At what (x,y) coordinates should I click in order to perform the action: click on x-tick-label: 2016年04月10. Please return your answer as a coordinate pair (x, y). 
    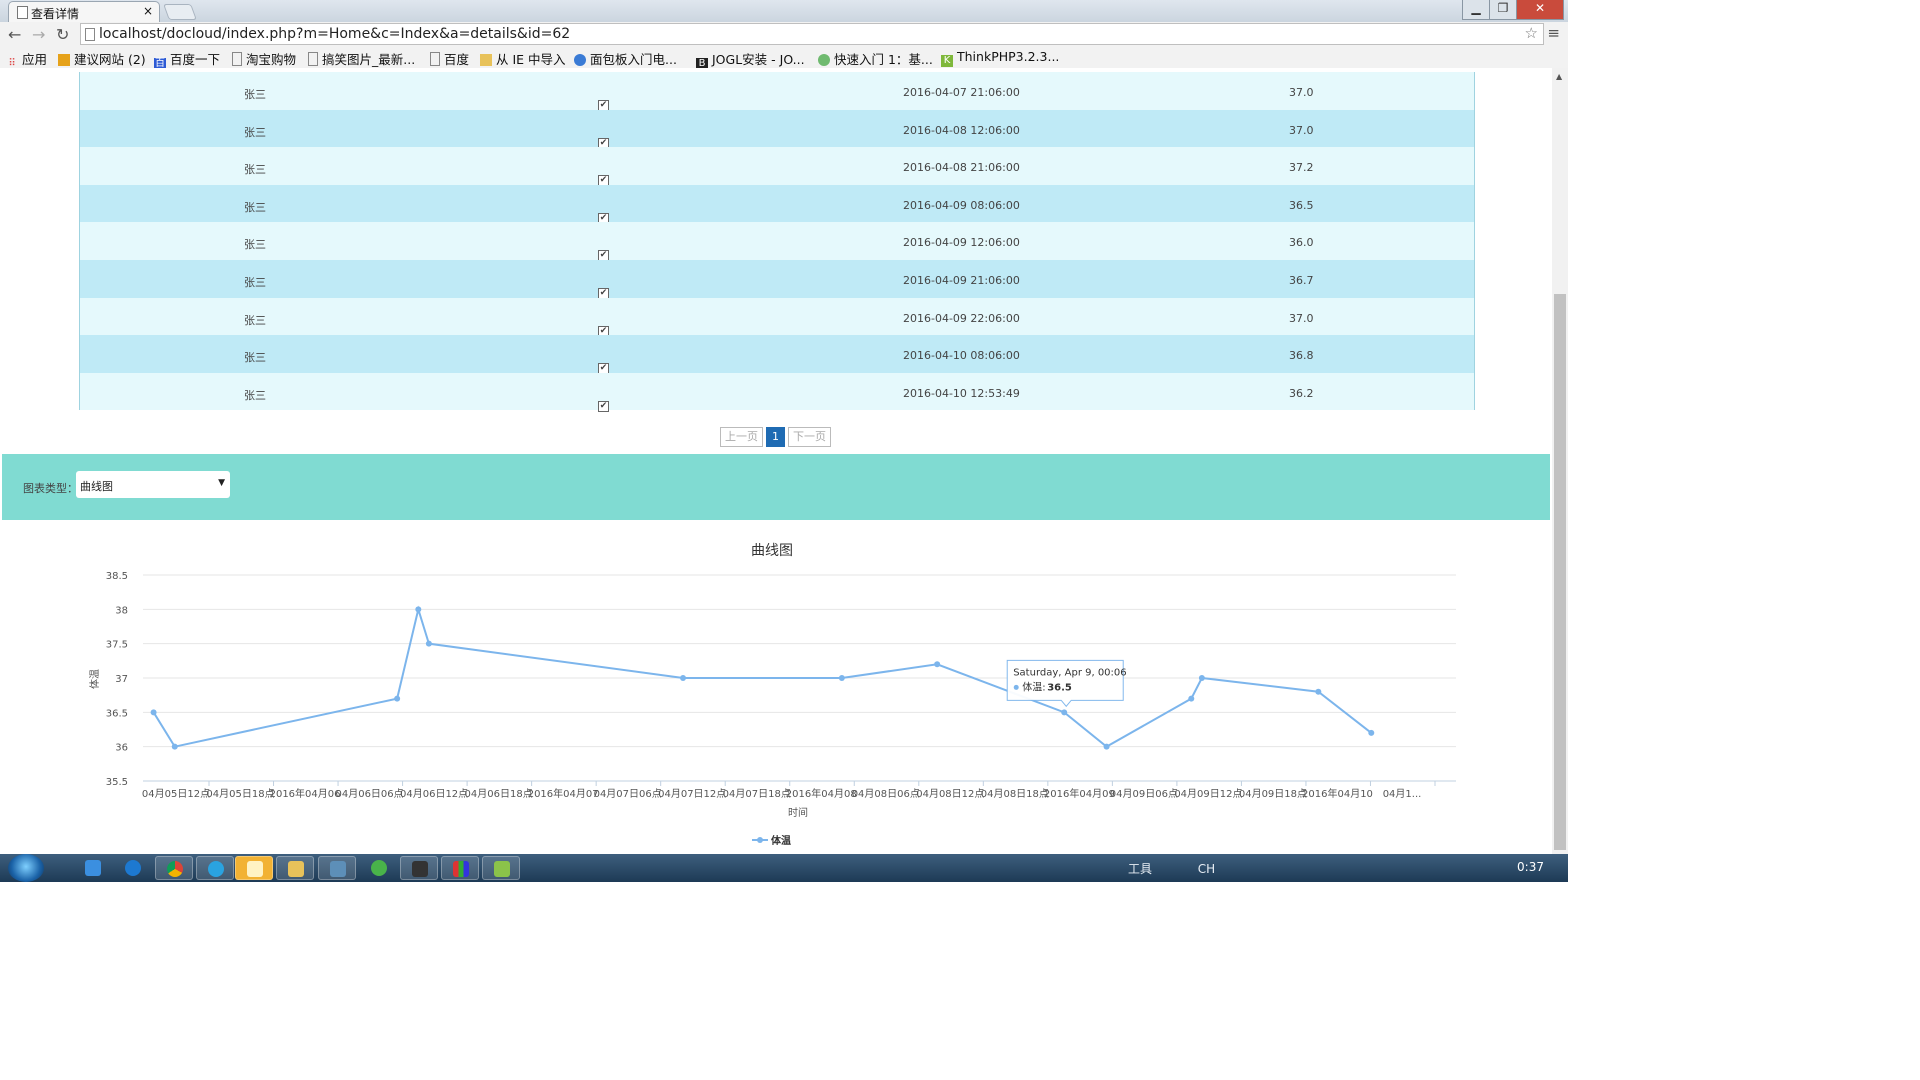
    Looking at the image, I should click on (1337, 793).